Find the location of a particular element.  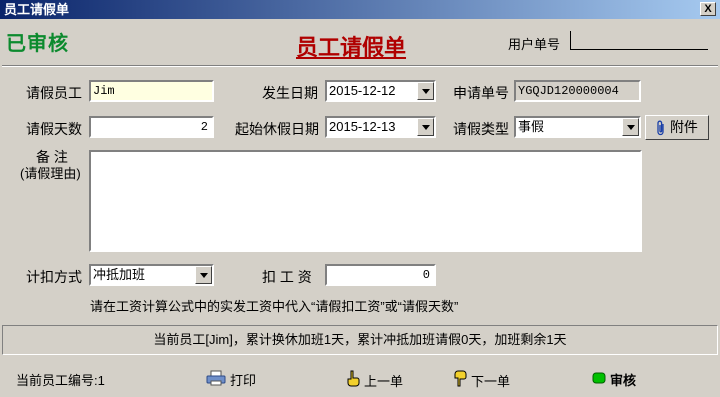

next-label: 下一单 is located at coordinates (491, 381).